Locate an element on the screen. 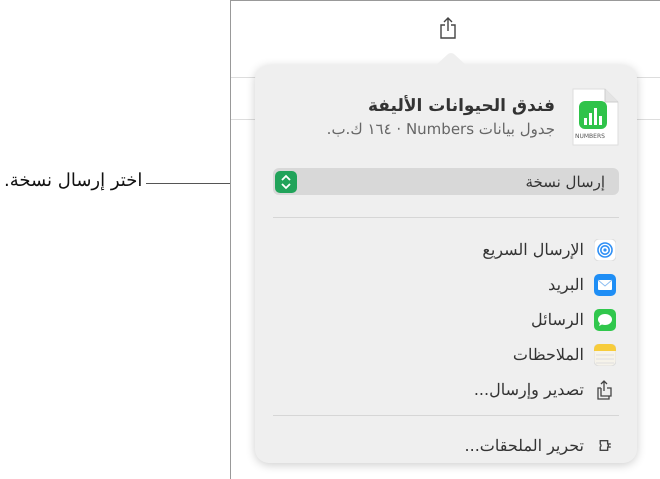 The image size is (660, 479). extension-icon is located at coordinates (605, 445).